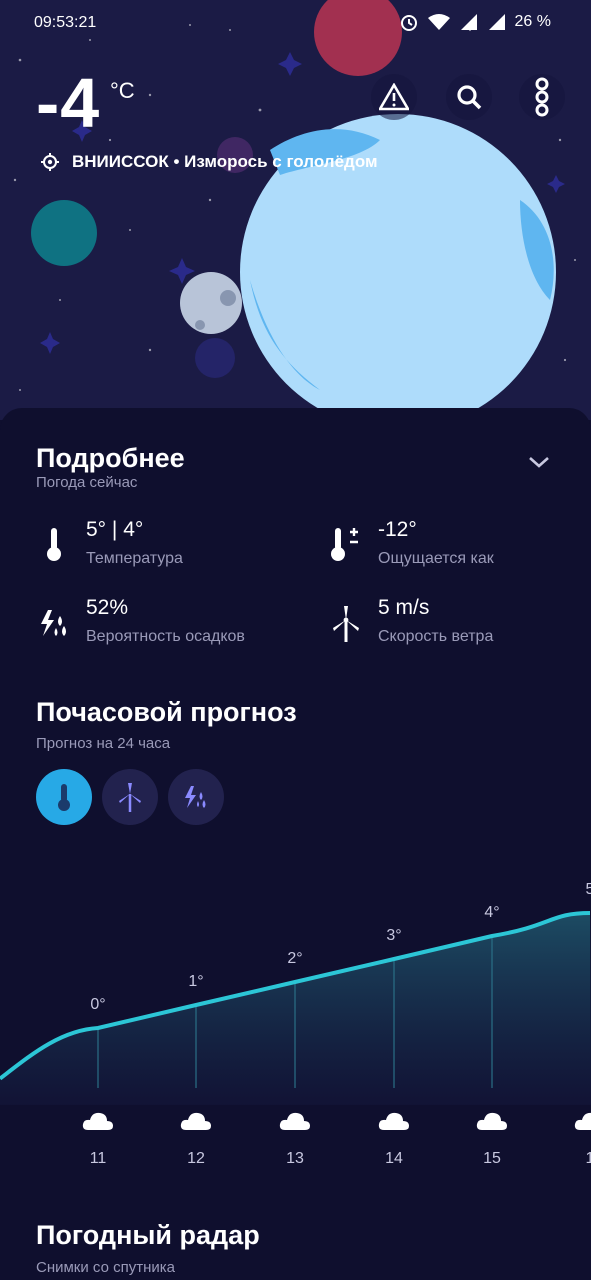 Image resolution: width=591 pixels, height=1280 pixels. Describe the element at coordinates (166, 712) in the screenshot. I see `hourly-title: Почасовой прогноз` at that location.